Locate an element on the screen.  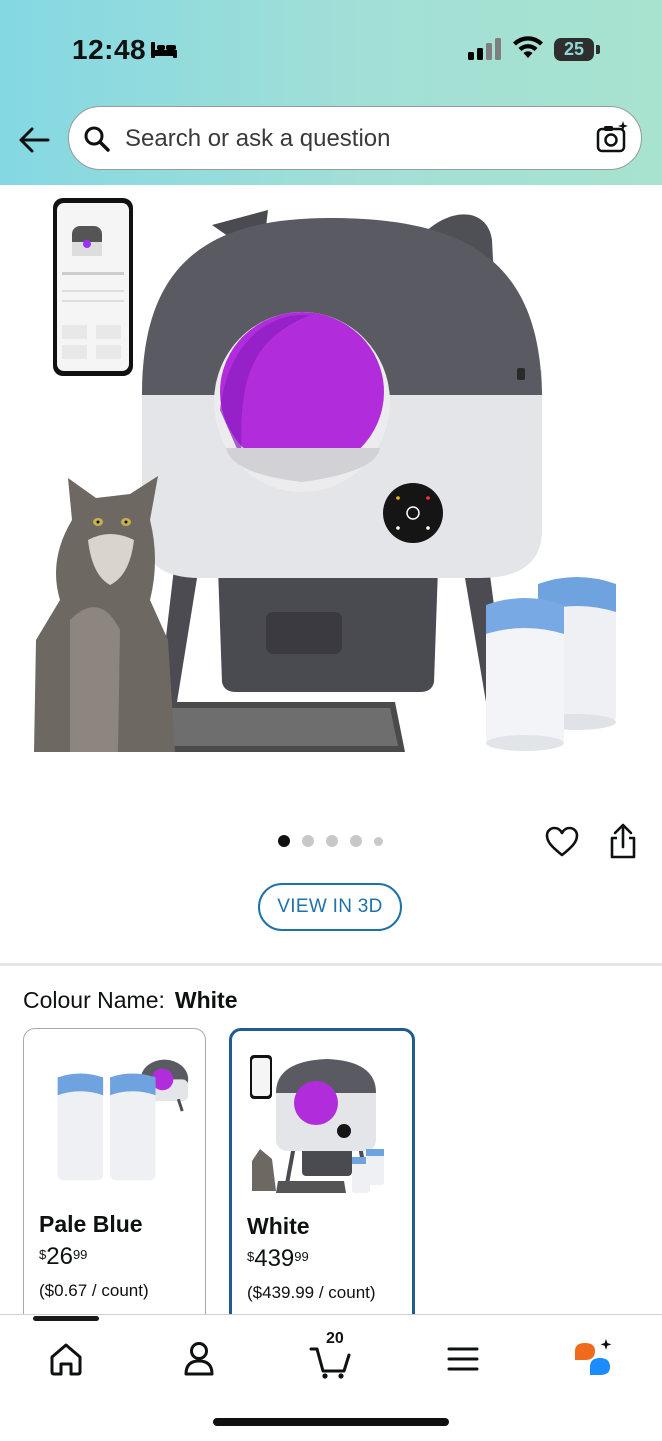
home-icon is located at coordinates (66, 1359).